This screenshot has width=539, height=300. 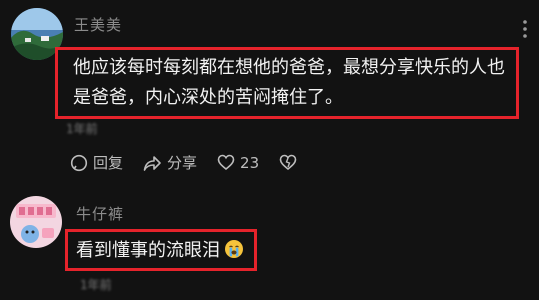 What do you see at coordinates (36, 222) in the screenshot?
I see `avatar` at bounding box center [36, 222].